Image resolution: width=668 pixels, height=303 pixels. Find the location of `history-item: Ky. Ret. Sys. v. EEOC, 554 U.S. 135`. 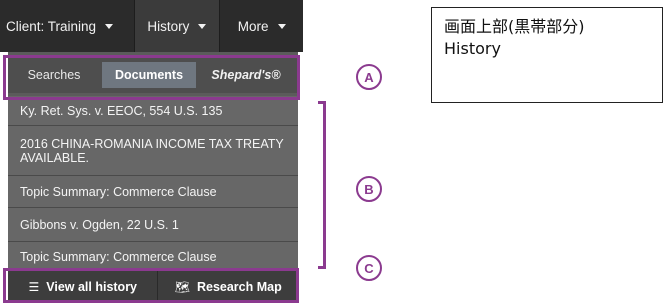

history-item: Ky. Ret. Sys. v. EEOC, 554 U.S. 135 is located at coordinates (153, 111).